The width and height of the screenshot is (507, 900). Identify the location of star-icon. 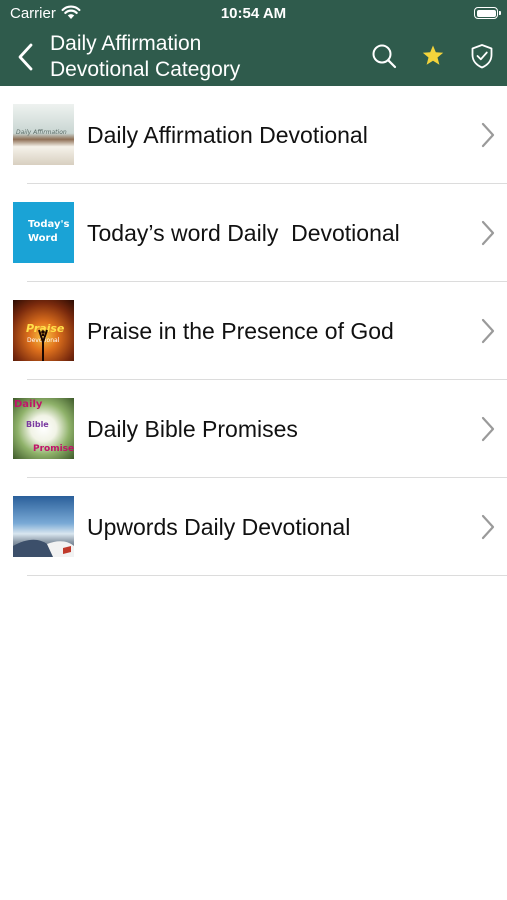
(433, 56).